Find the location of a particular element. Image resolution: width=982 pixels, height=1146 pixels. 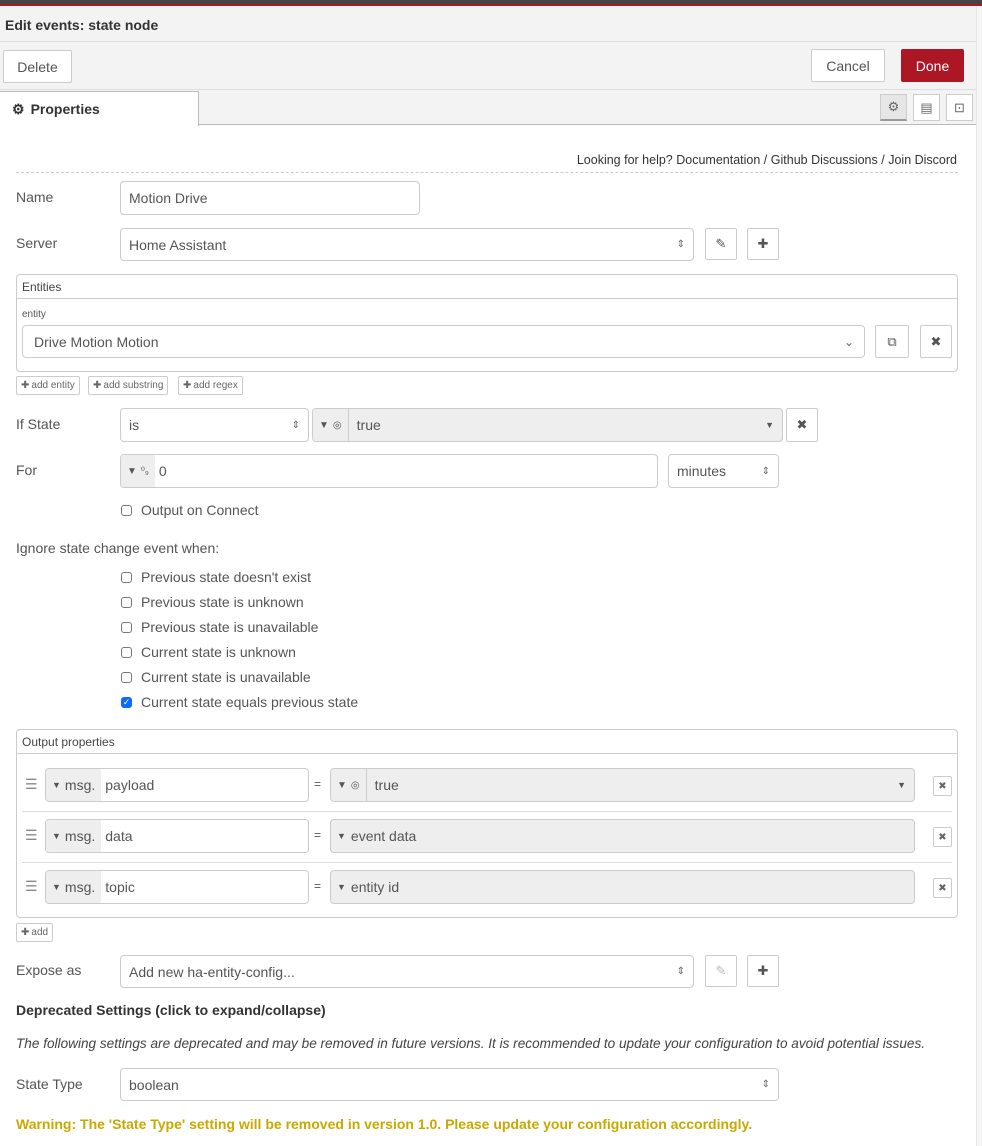

state-type-select: boolean ⇕ is located at coordinates (449, 1084).